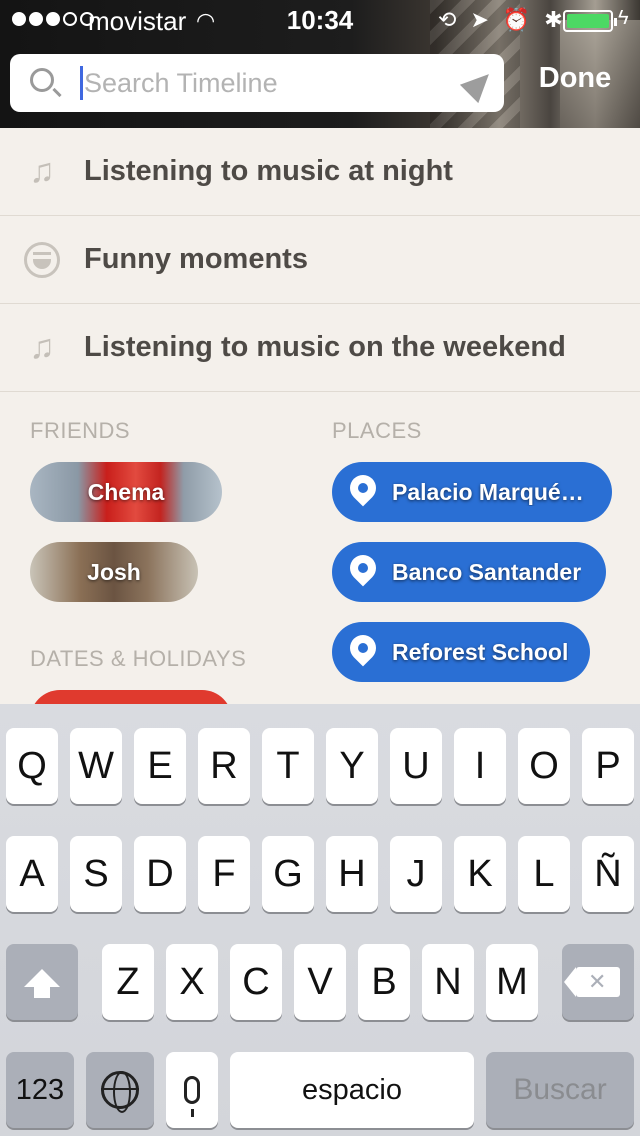  I want to click on shift-arrow-icon, so click(42, 983).